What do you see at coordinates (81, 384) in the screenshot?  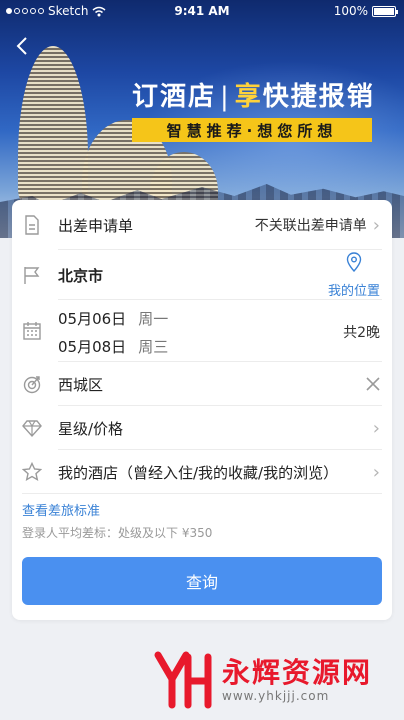 I see `district-label: 西城区` at bounding box center [81, 384].